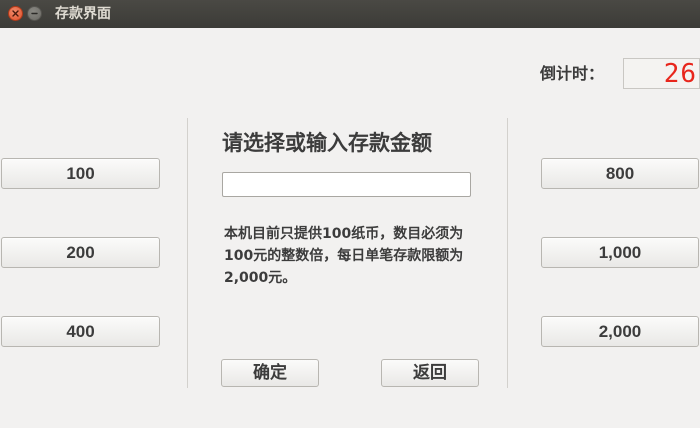  I want to click on close-icon, so click(15, 13).